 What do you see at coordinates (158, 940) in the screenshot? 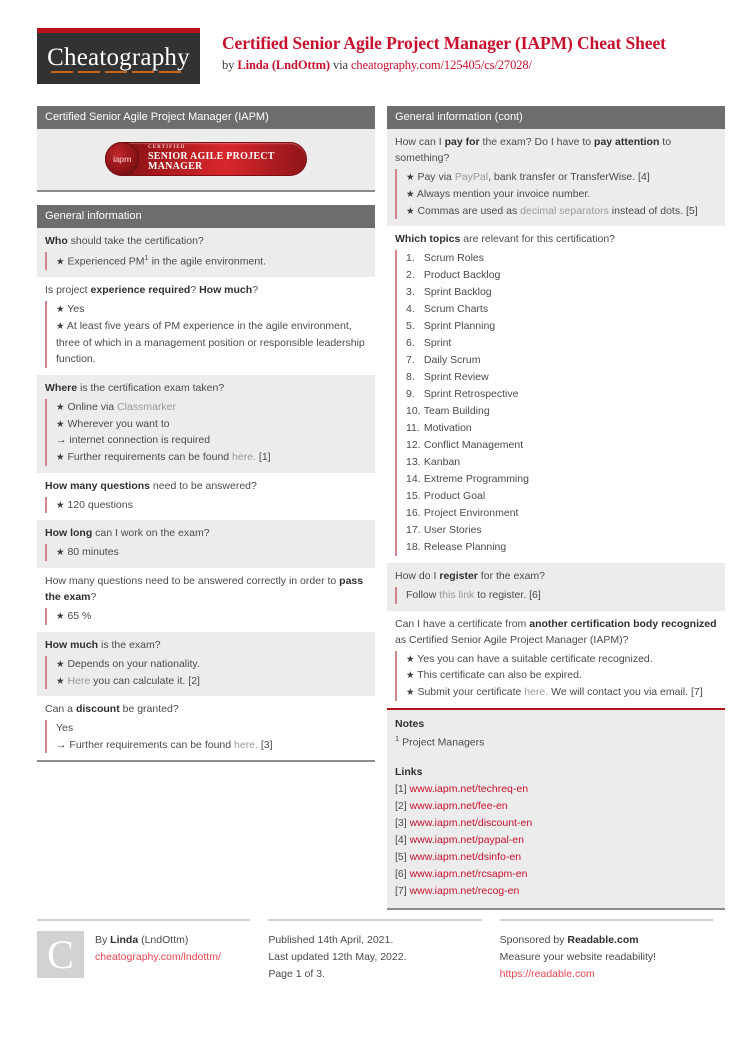
I see `footer-author-line: By Linda (LndOttm)` at bounding box center [158, 940].